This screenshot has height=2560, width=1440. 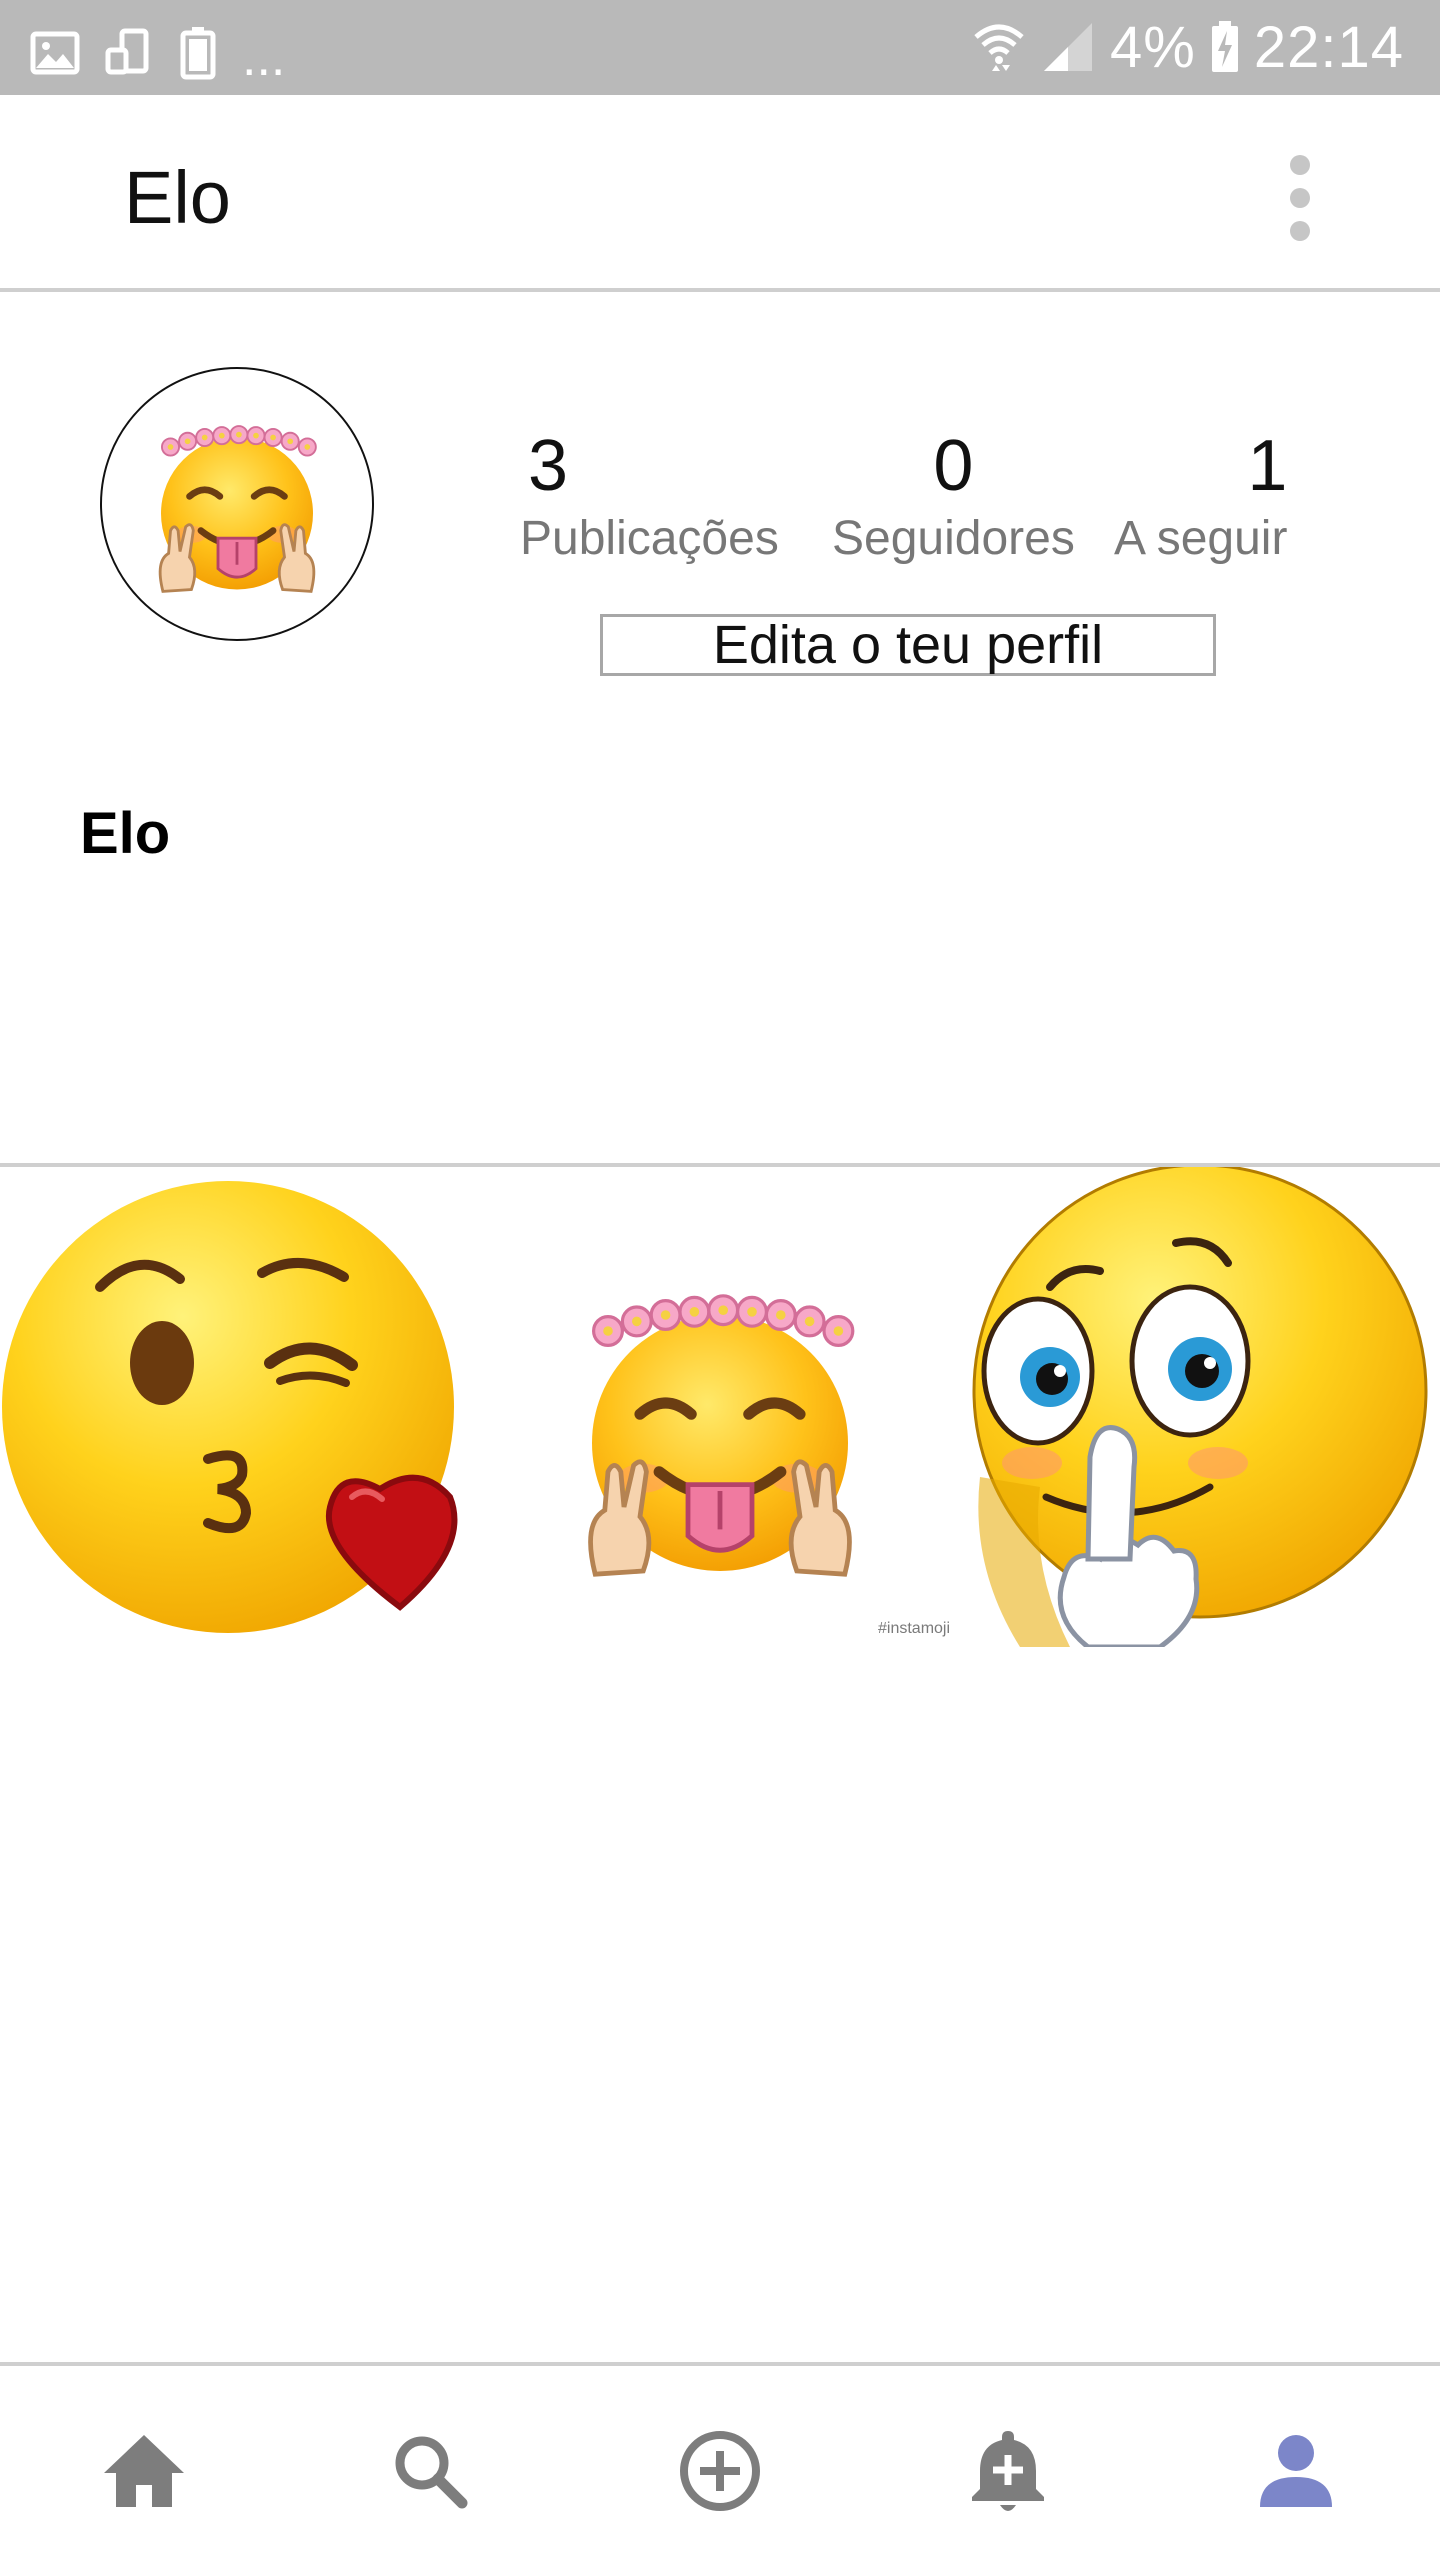 I want to click on stat-followers: 0 Seguidores, so click(x=953, y=497).